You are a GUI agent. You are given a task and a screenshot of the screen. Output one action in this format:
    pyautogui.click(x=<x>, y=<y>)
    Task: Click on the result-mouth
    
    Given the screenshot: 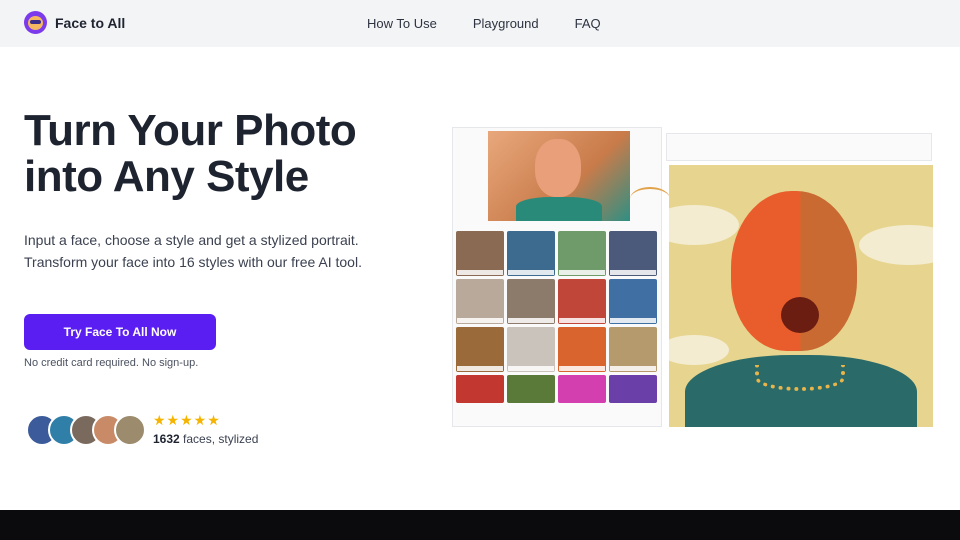 What is the action you would take?
    pyautogui.click(x=800, y=315)
    